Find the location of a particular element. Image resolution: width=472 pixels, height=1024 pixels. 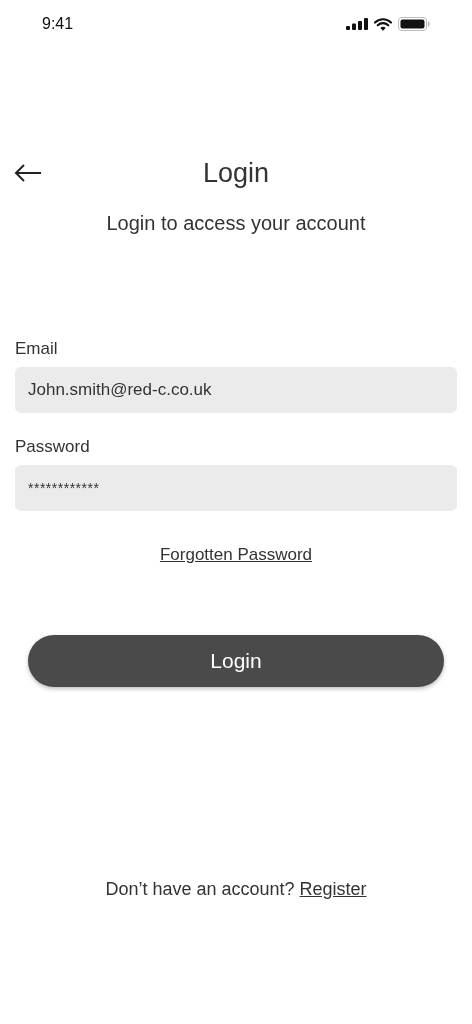

register-link: Register is located at coordinates (333, 889).